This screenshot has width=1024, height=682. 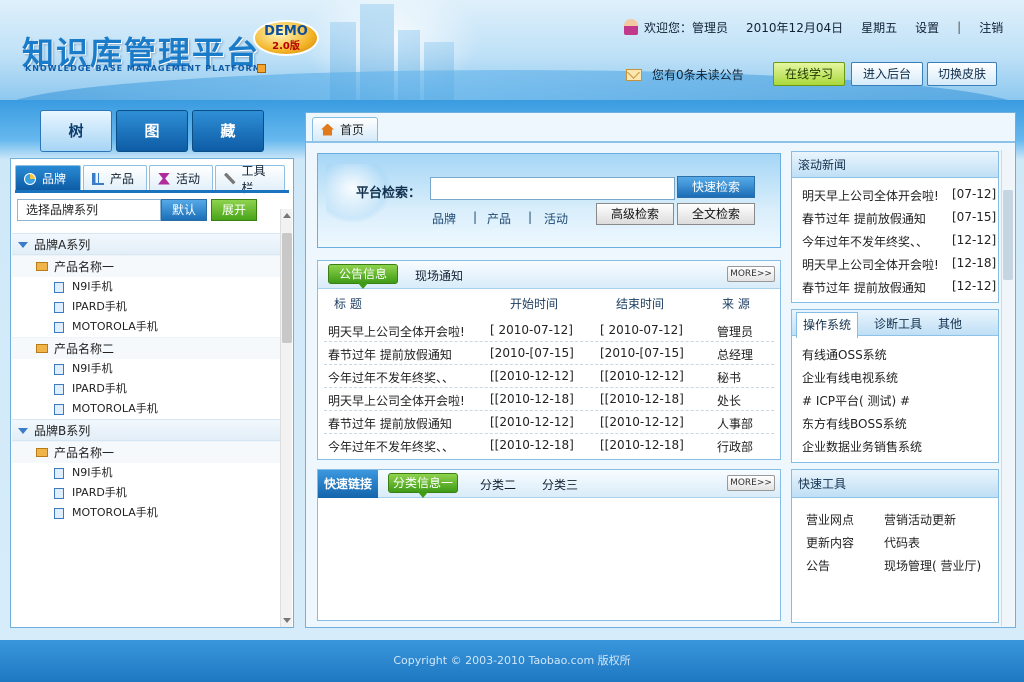 What do you see at coordinates (641, 330) in the screenshot?
I see `cell-end: [ 2010-07-12]` at bounding box center [641, 330].